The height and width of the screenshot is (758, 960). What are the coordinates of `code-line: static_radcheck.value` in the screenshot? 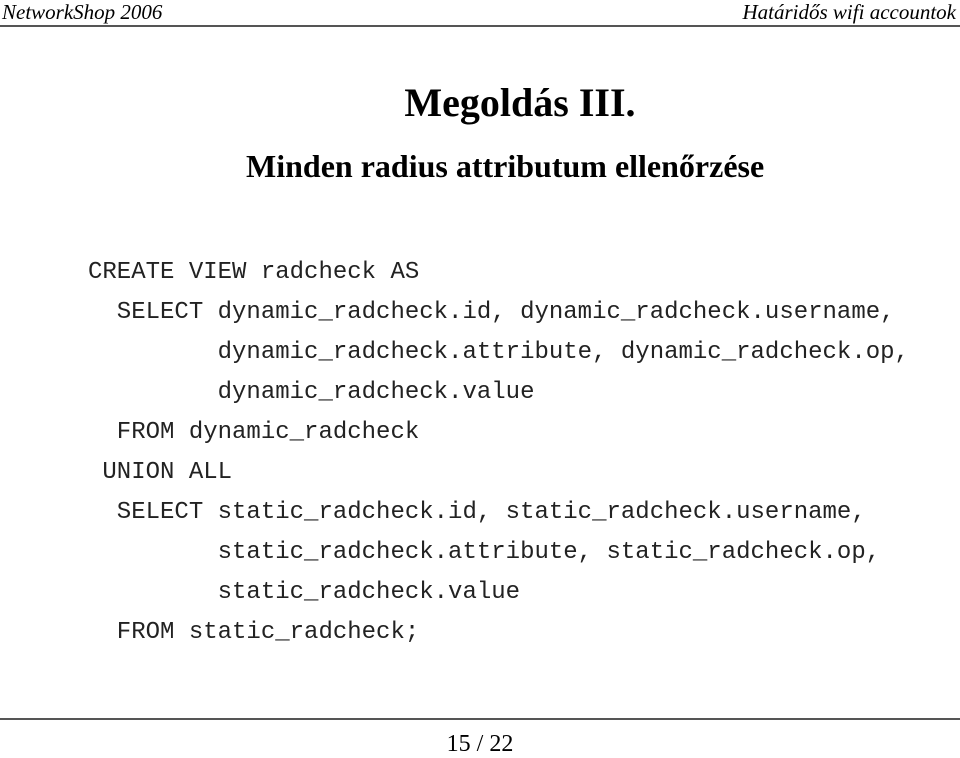 It's located at (304, 592).